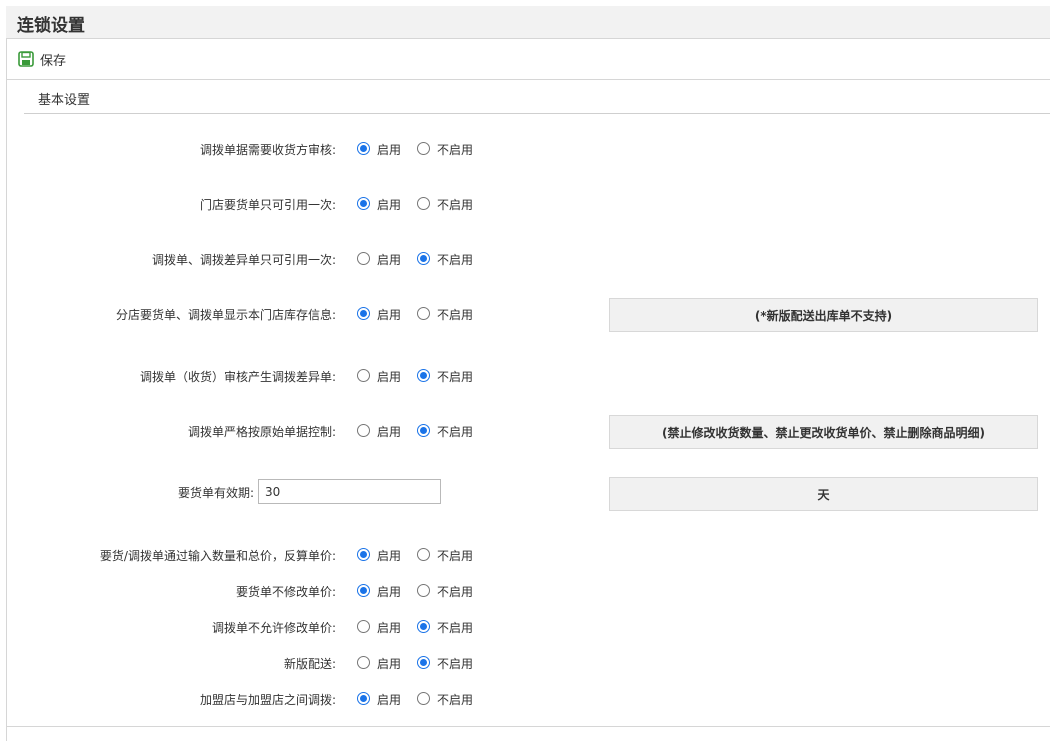  I want to click on setting-row-diff-on-audit: 调拨单（收货）审核产生调拨差异单: 启用 不启用, so click(525, 376).